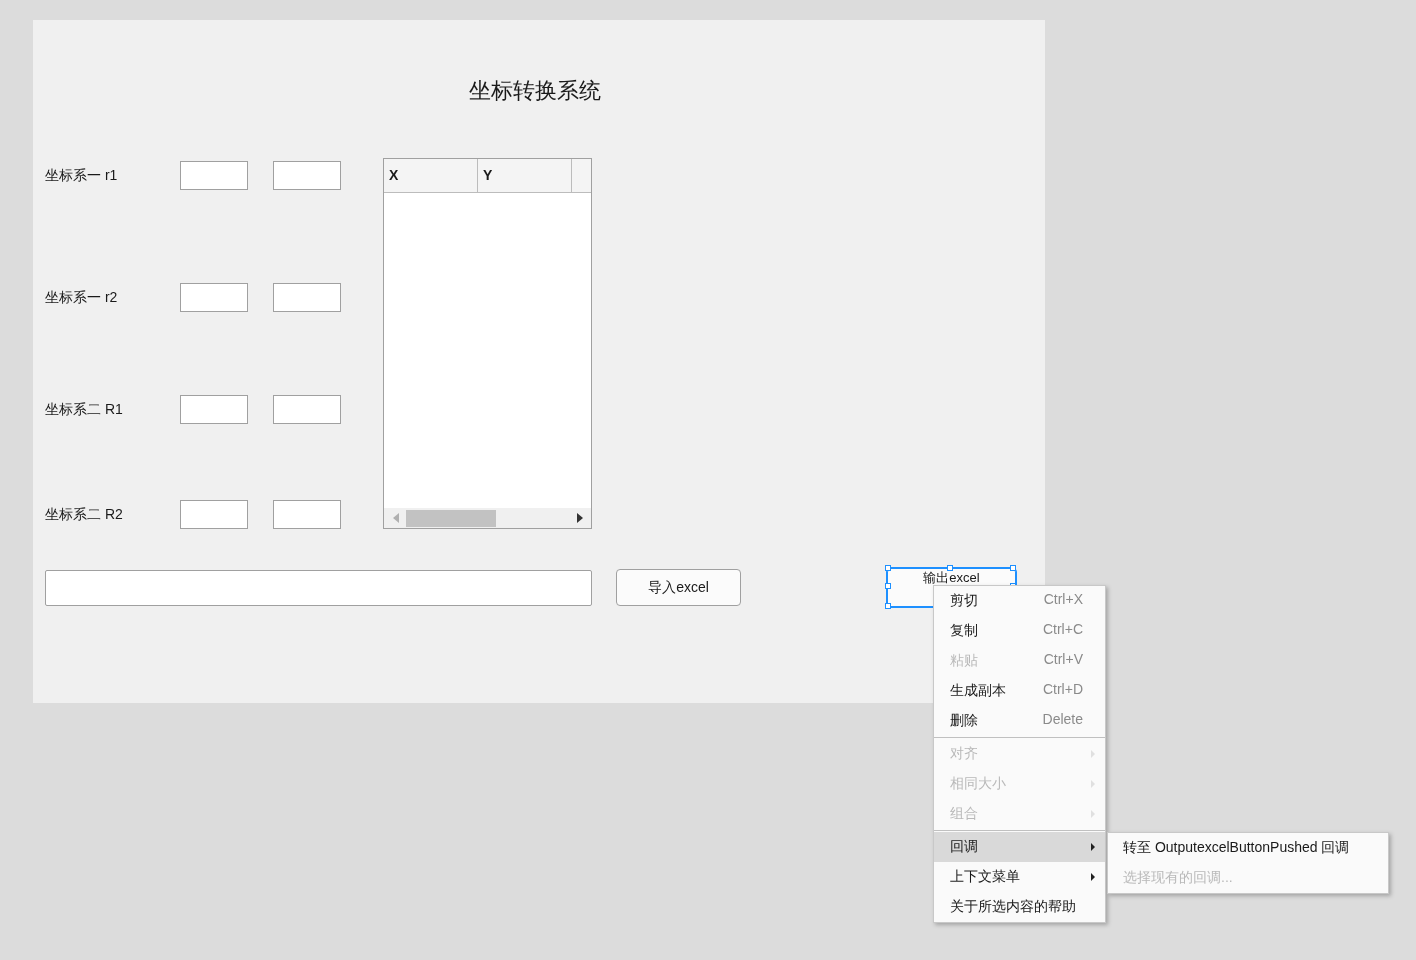 This screenshot has width=1416, height=960. I want to click on menu-label: 剪切, so click(964, 601).